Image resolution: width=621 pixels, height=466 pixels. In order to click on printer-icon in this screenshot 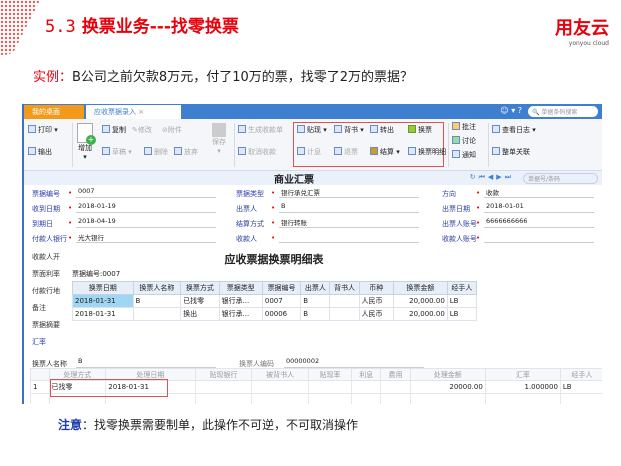, I will do `click(32, 129)`.